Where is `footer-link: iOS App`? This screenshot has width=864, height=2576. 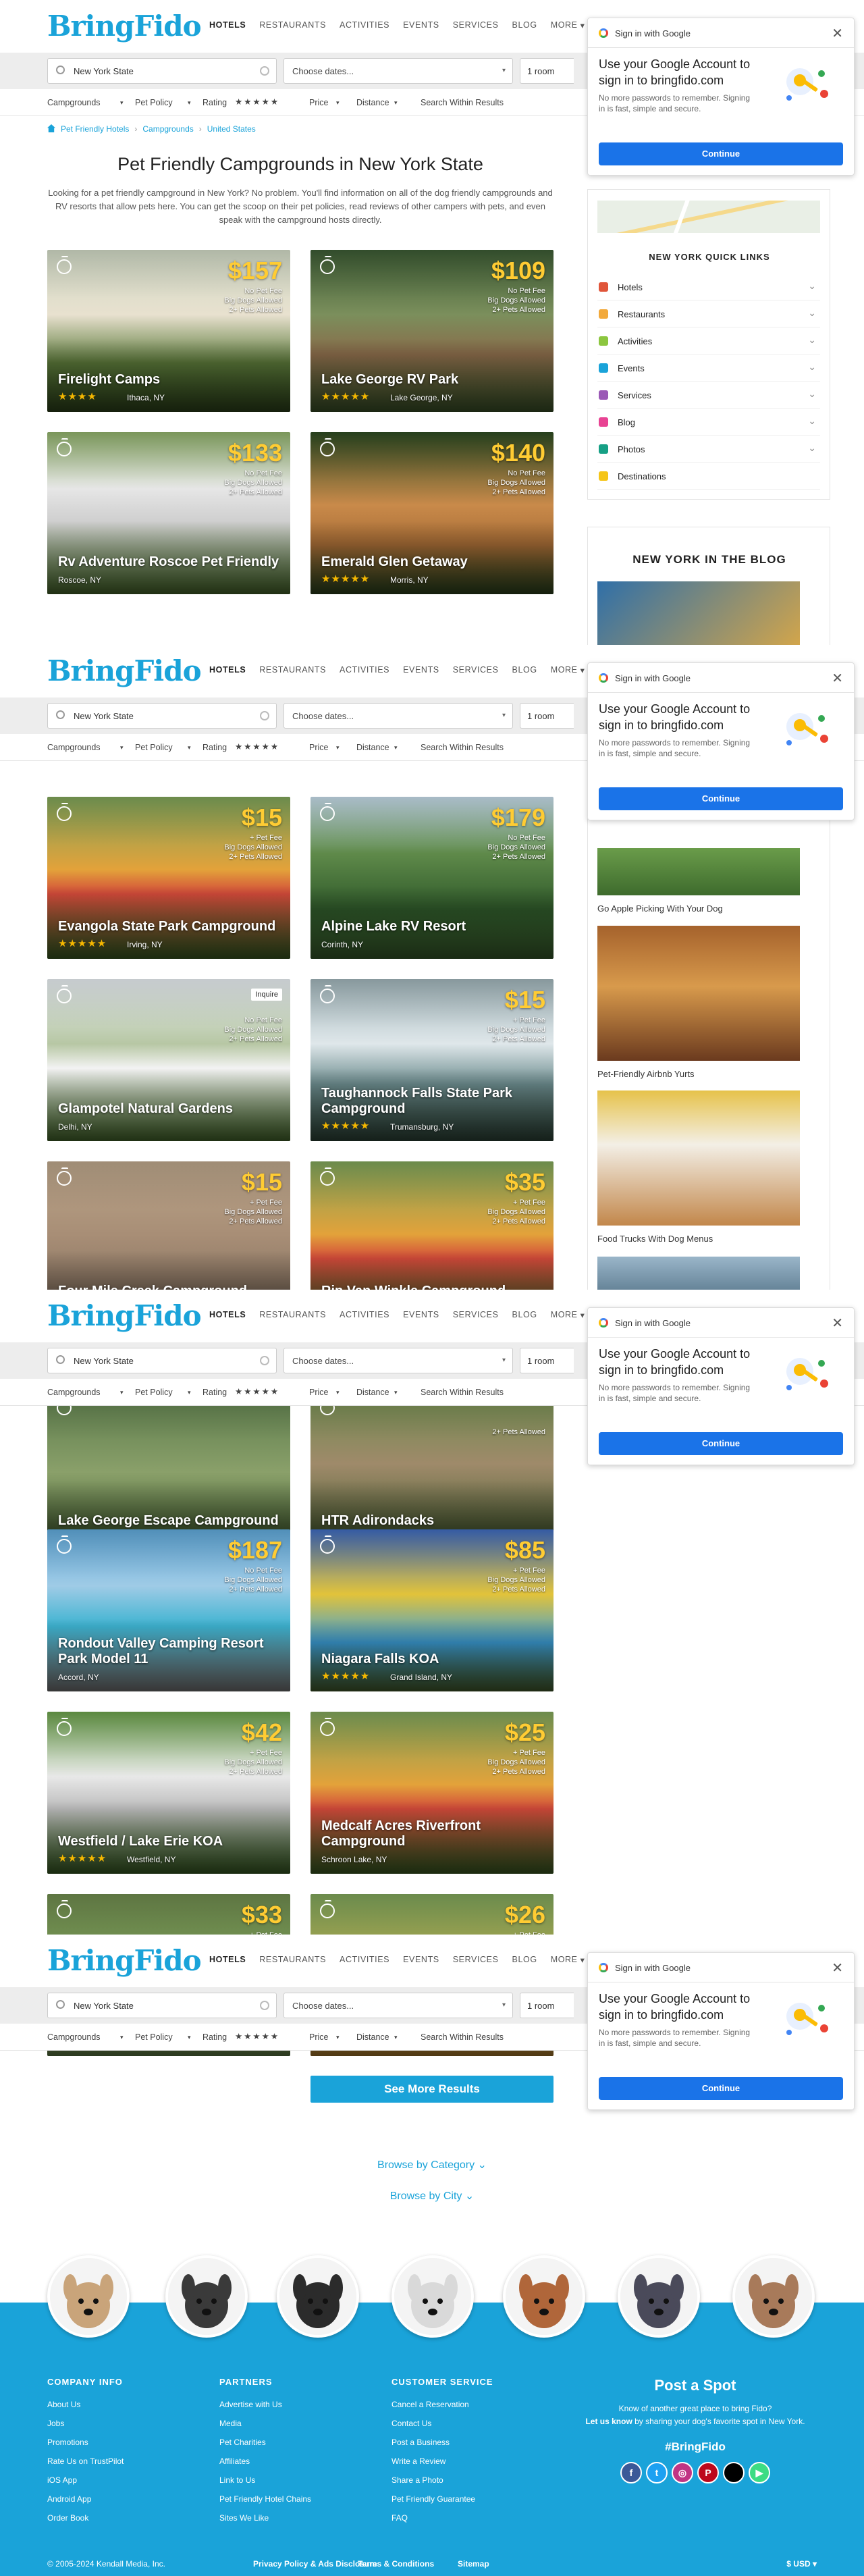 footer-link: iOS App is located at coordinates (85, 2480).